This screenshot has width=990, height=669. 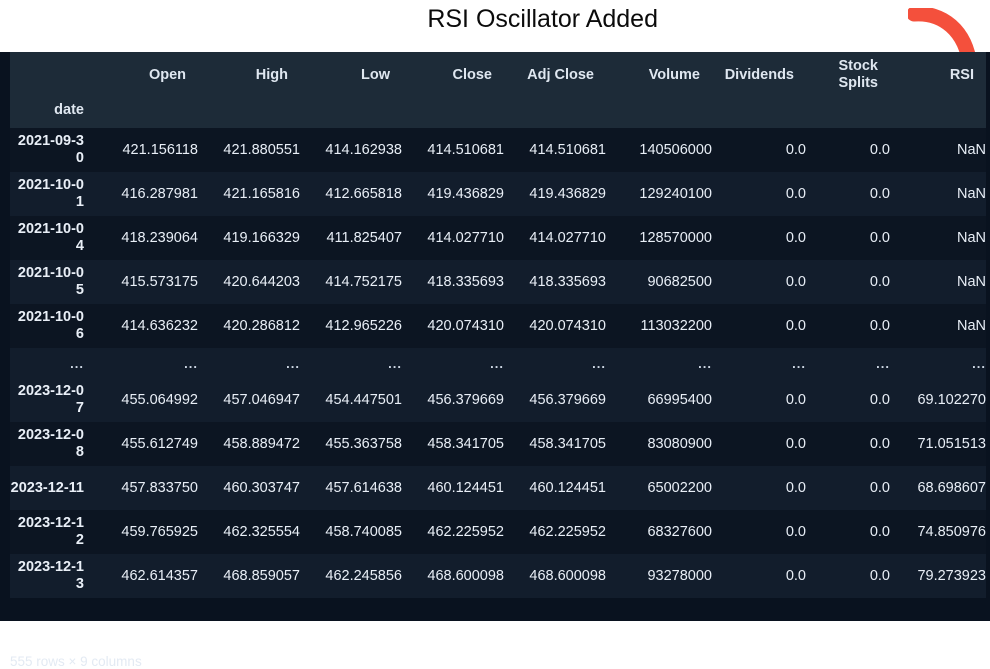 What do you see at coordinates (465, 282) in the screenshot?
I see `table-cell-close: 418.335693` at bounding box center [465, 282].